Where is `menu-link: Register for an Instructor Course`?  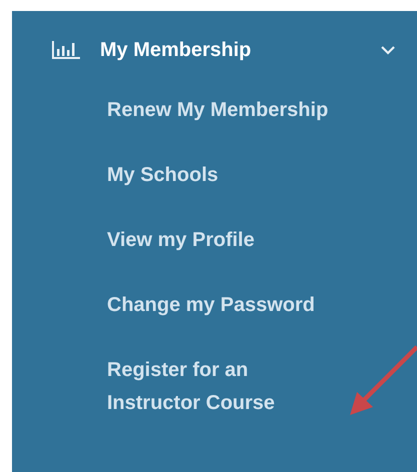 menu-link: Register for an Instructor Course is located at coordinates (219, 387).